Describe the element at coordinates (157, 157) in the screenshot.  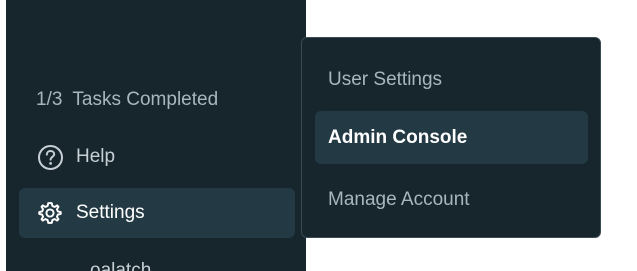
I see `sidebar-item-help: Help` at that location.